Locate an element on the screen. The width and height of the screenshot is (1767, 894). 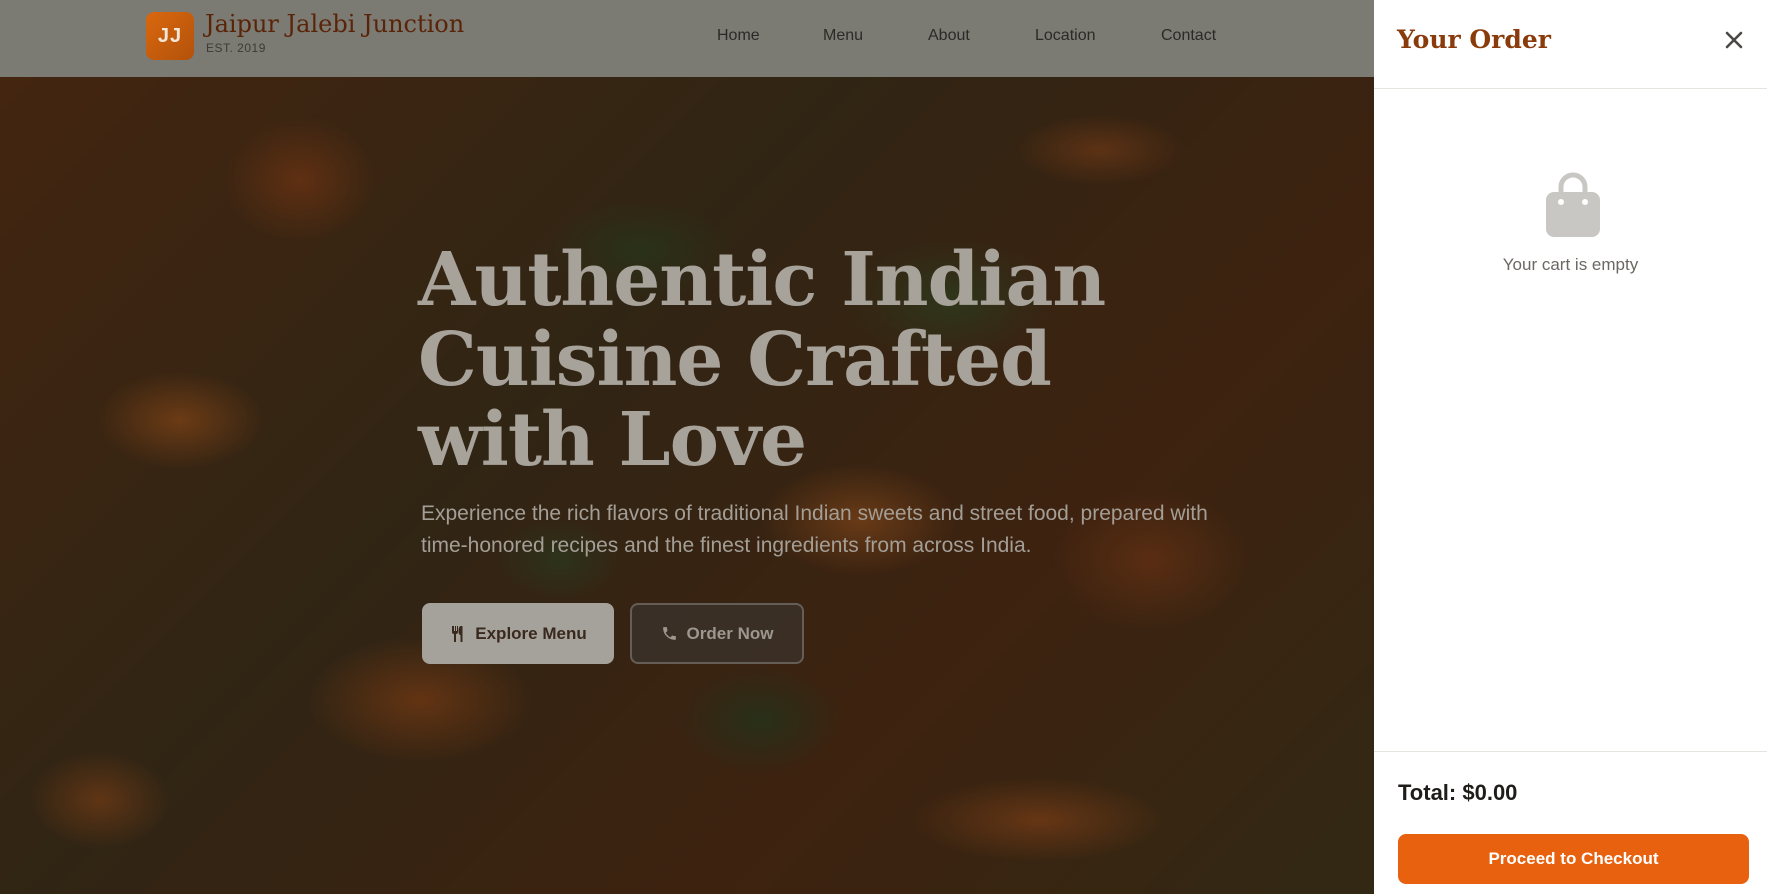
nav-item-contact: Contact is located at coordinates (1188, 36).